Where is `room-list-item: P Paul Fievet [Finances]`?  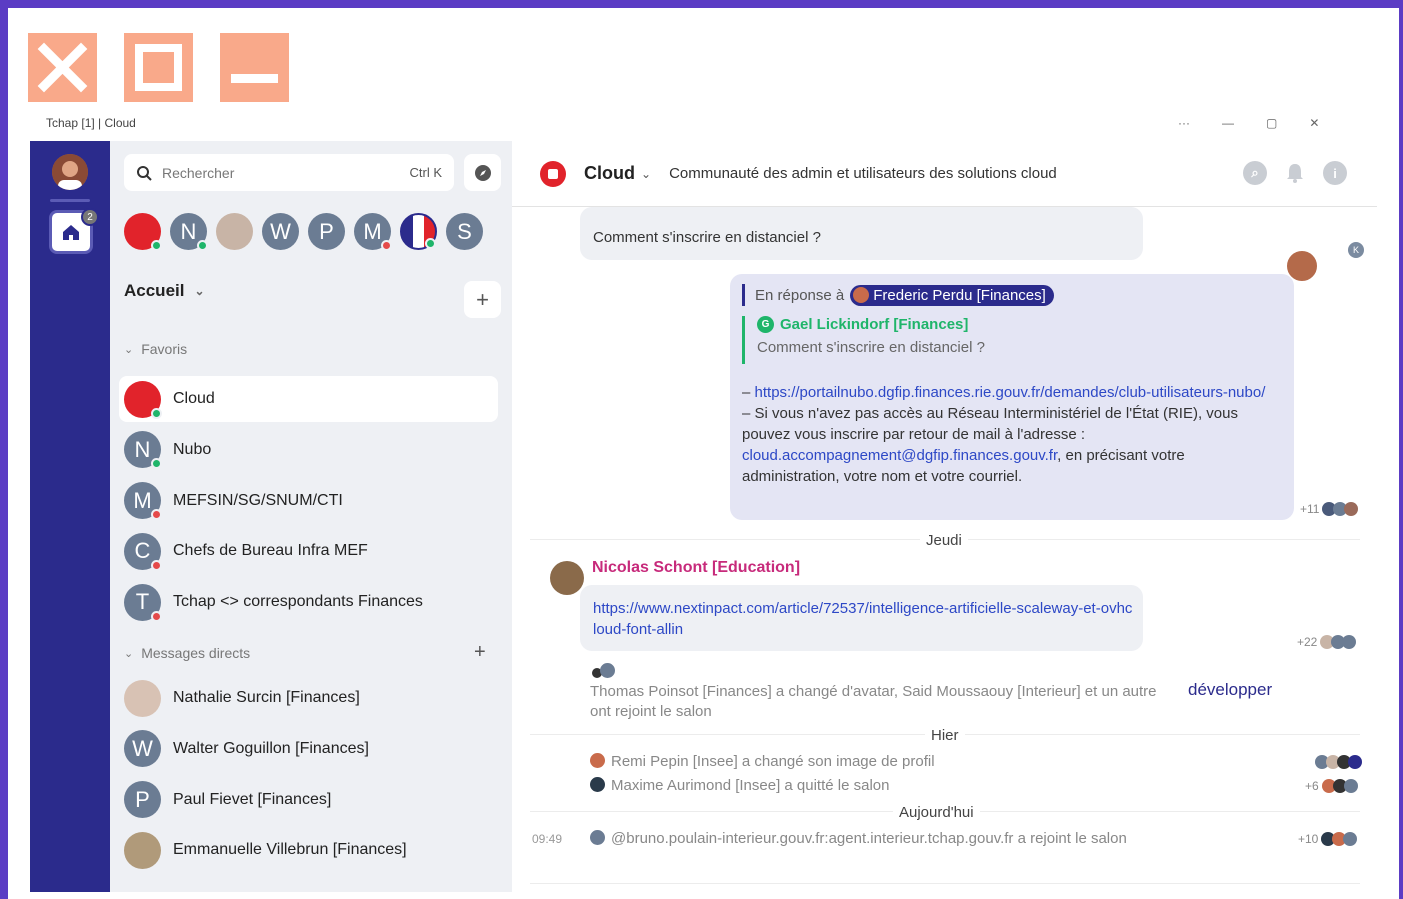
room-list-item: P Paul Fievet [Finances] is located at coordinates (308, 800).